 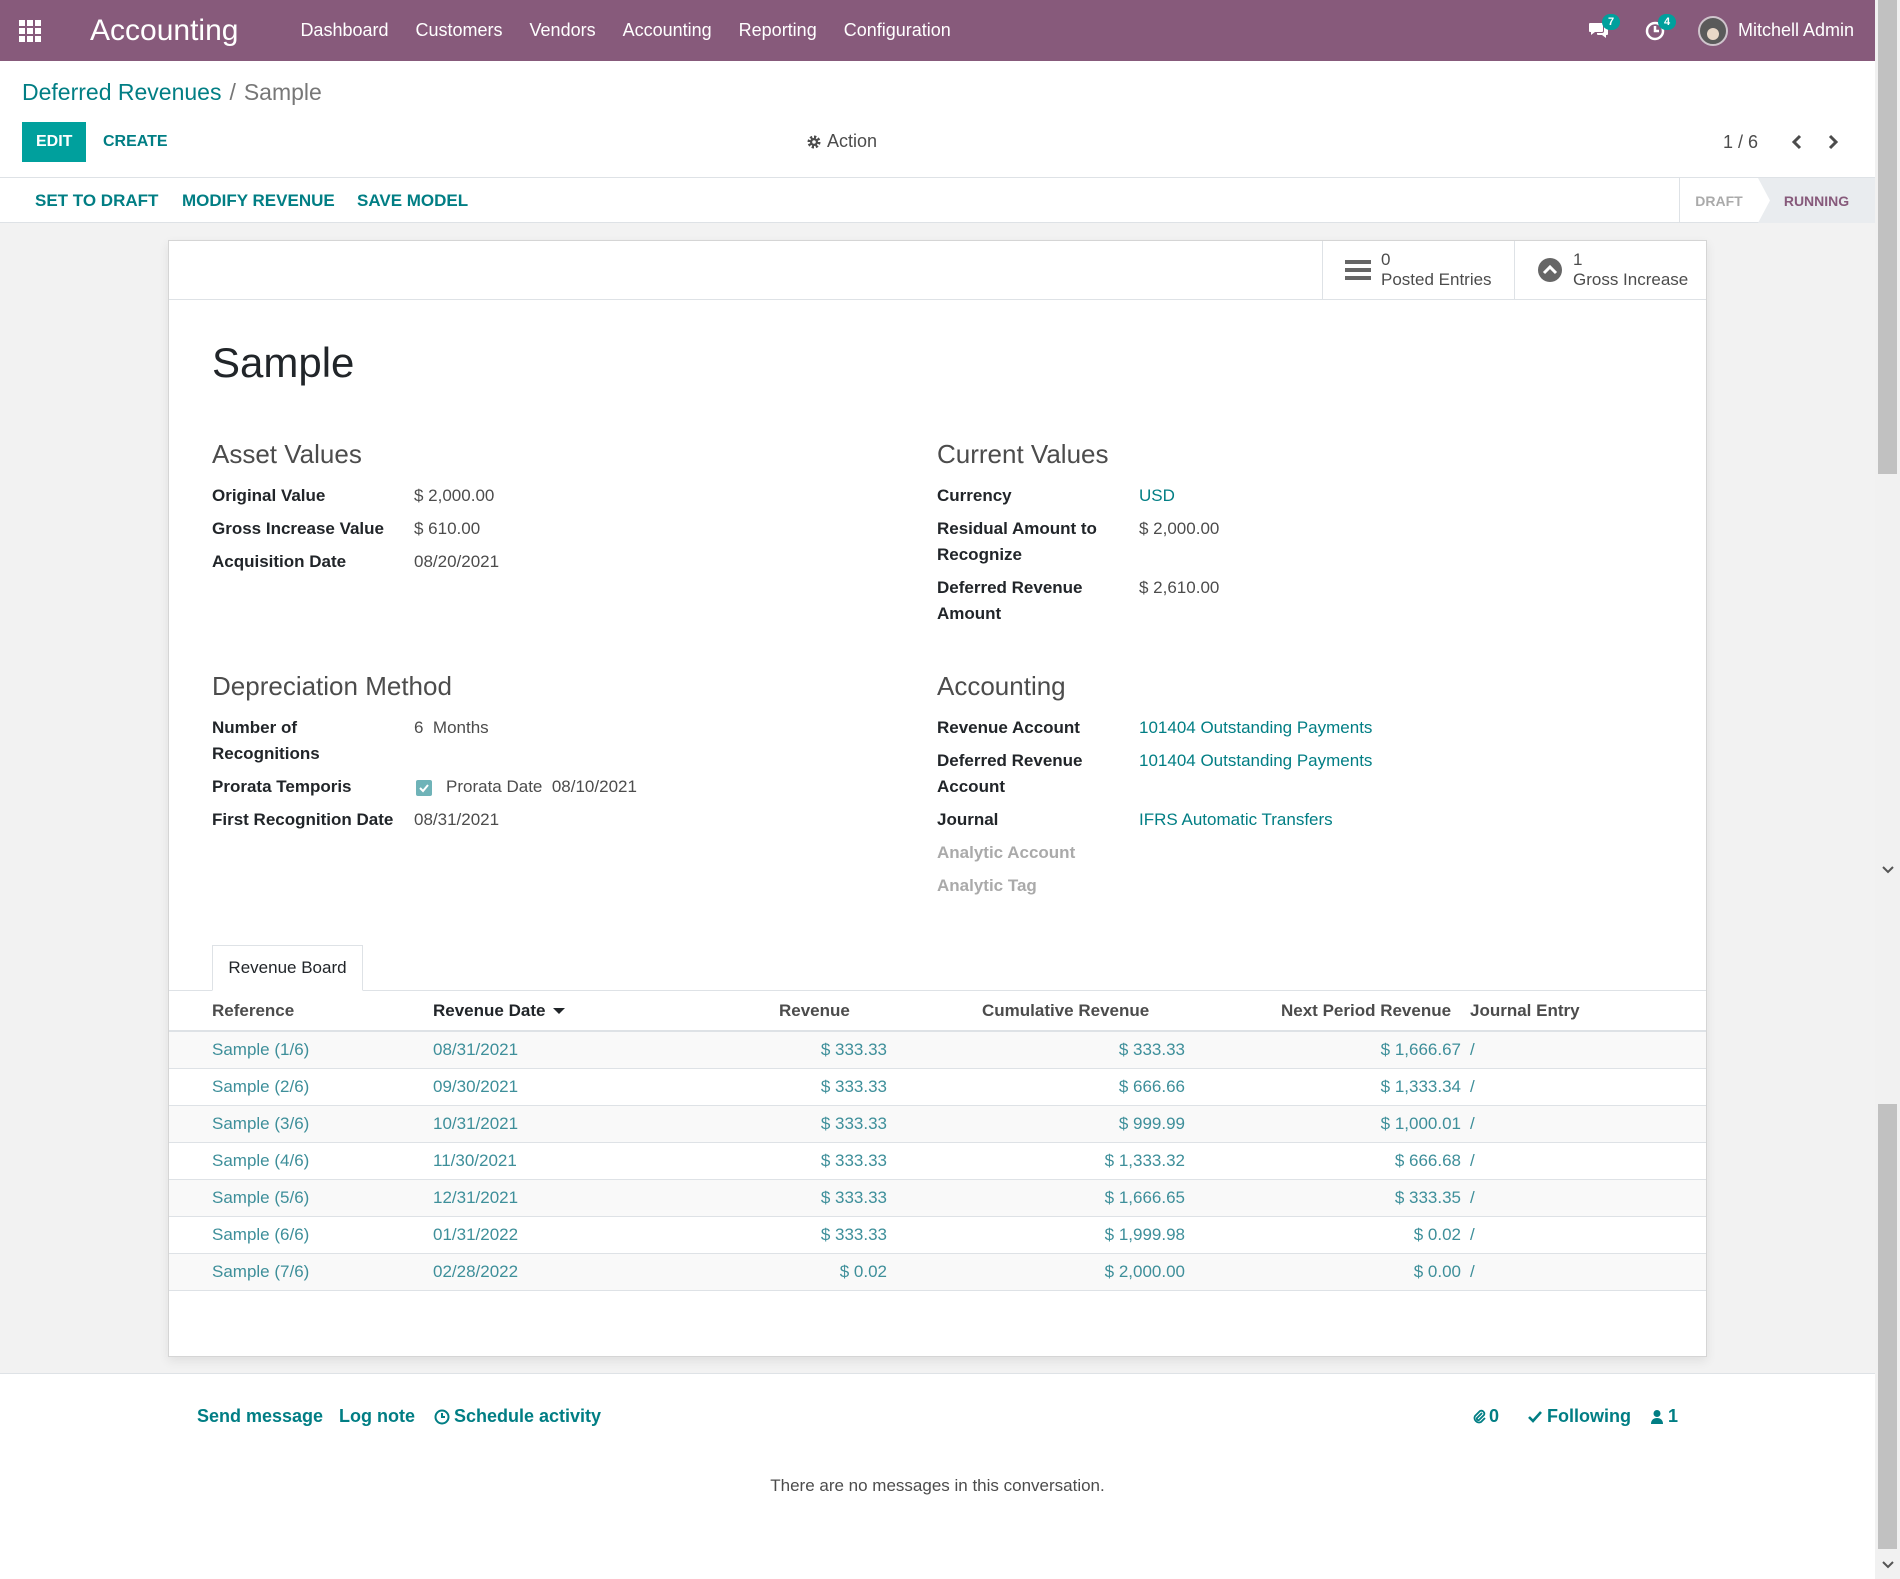 I want to click on set-to-draft-button: SET TO DRAFT, so click(x=96, y=201).